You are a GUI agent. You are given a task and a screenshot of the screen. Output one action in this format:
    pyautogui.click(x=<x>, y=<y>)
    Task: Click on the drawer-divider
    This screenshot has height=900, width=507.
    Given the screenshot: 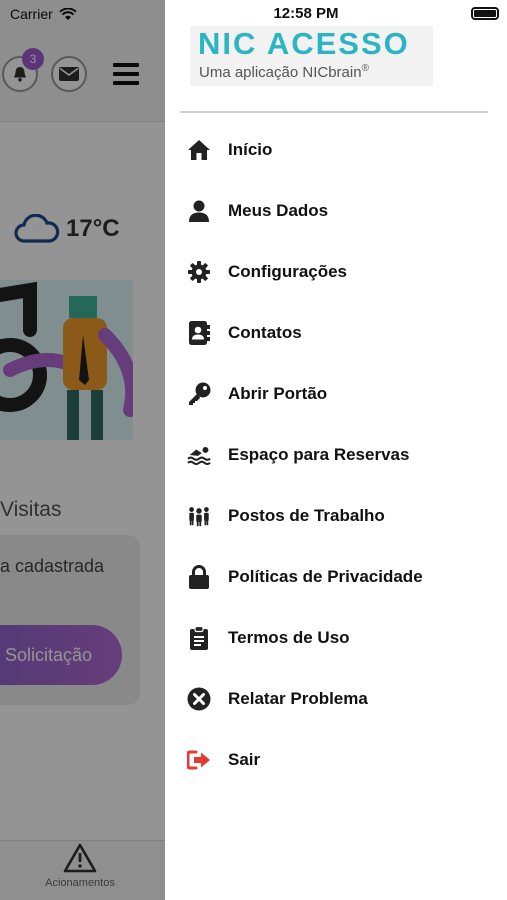 What is the action you would take?
    pyautogui.click(x=334, y=112)
    